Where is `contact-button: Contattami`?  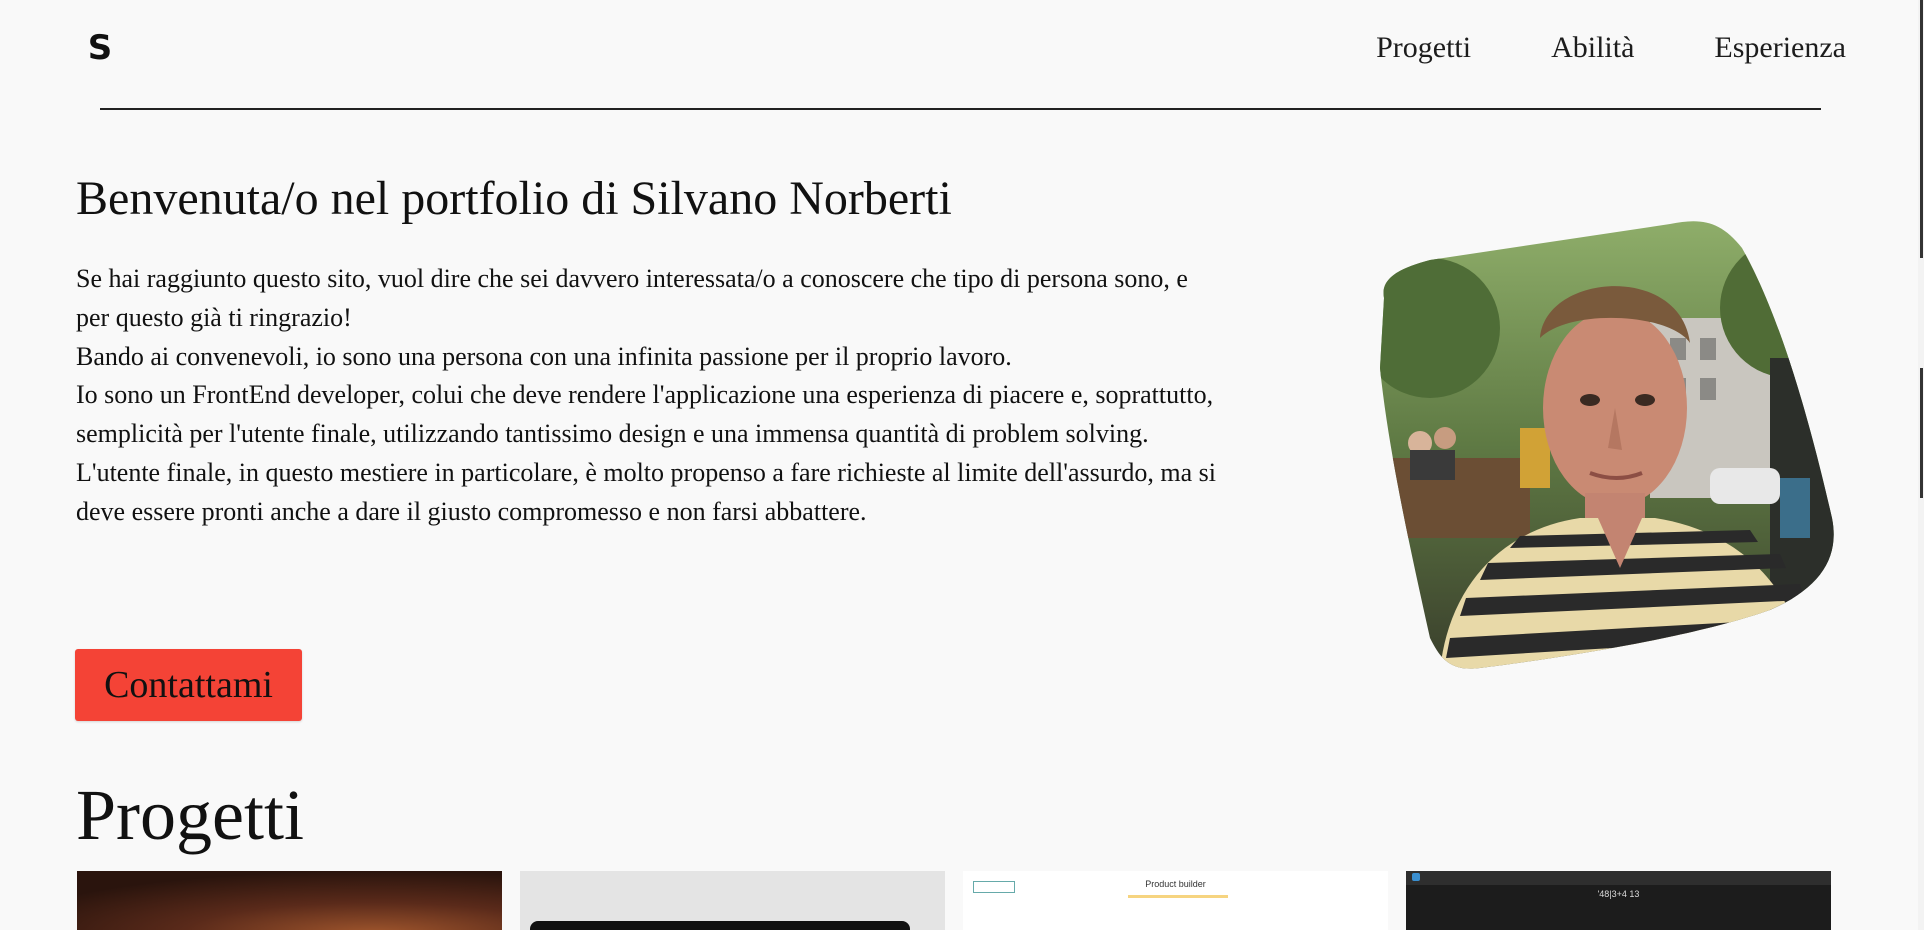 contact-button: Contattami is located at coordinates (188, 685).